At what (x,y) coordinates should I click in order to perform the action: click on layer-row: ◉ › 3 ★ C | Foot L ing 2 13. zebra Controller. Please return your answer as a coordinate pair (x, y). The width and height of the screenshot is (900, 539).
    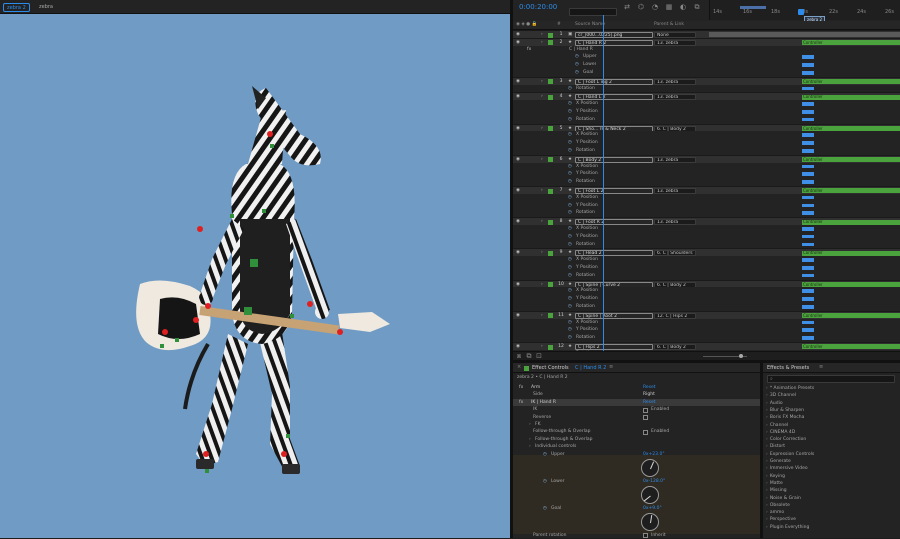
    Looking at the image, I should click on (706, 80).